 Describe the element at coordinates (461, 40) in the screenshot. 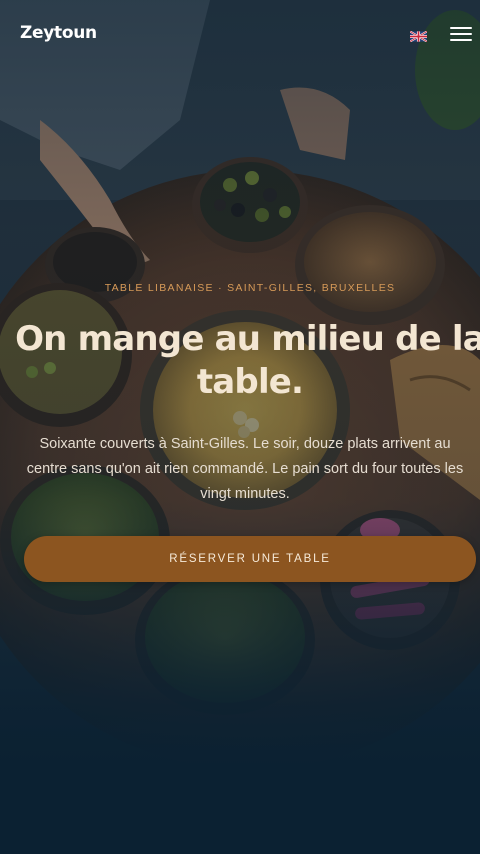

I see `hamburger-icon-line-bottom` at that location.